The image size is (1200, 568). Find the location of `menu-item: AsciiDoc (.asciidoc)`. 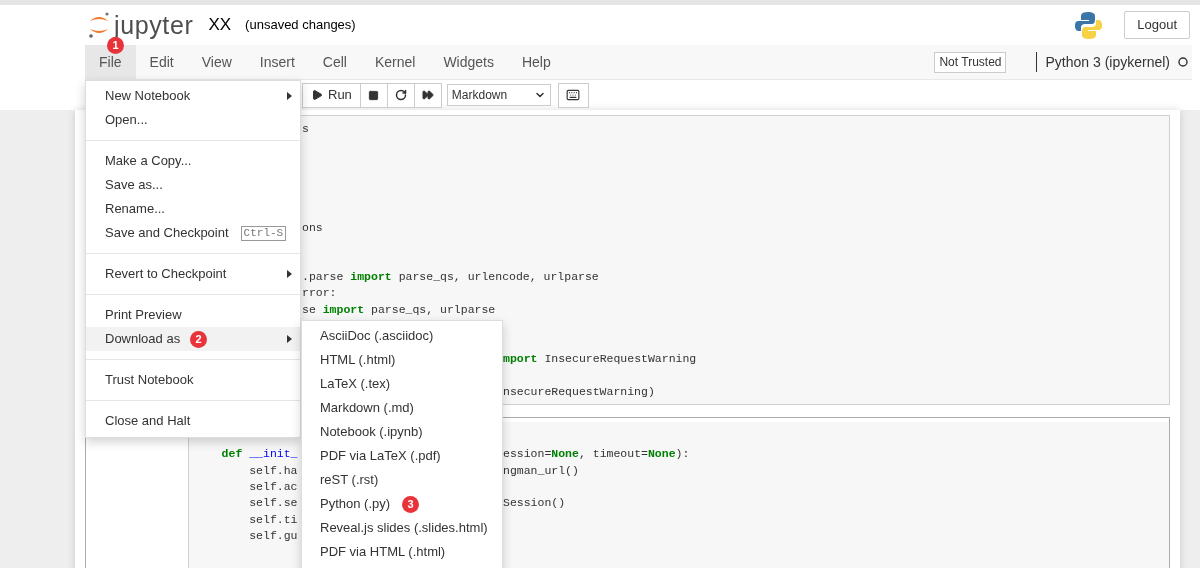

menu-item: AsciiDoc (.asciidoc) is located at coordinates (402, 336).